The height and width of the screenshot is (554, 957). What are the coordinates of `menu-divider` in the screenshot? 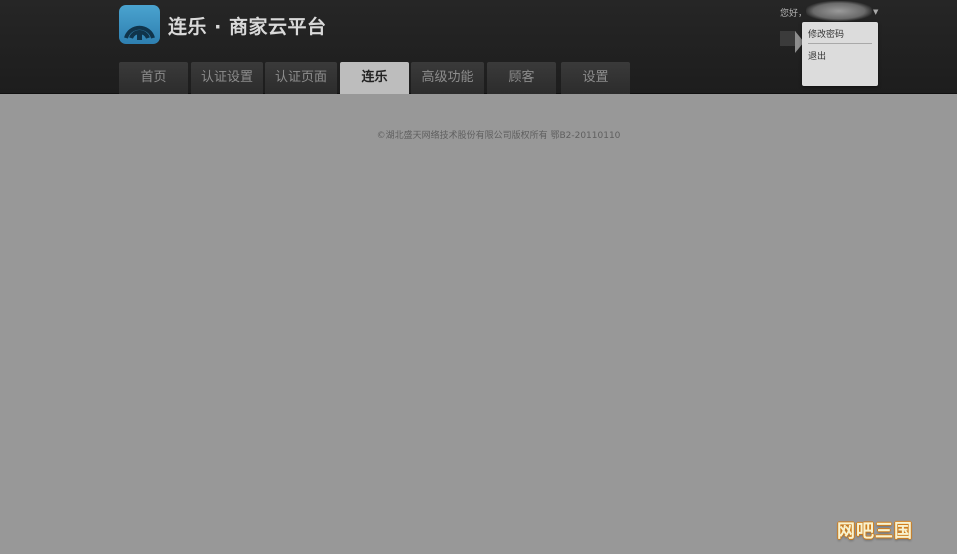 It's located at (840, 43).